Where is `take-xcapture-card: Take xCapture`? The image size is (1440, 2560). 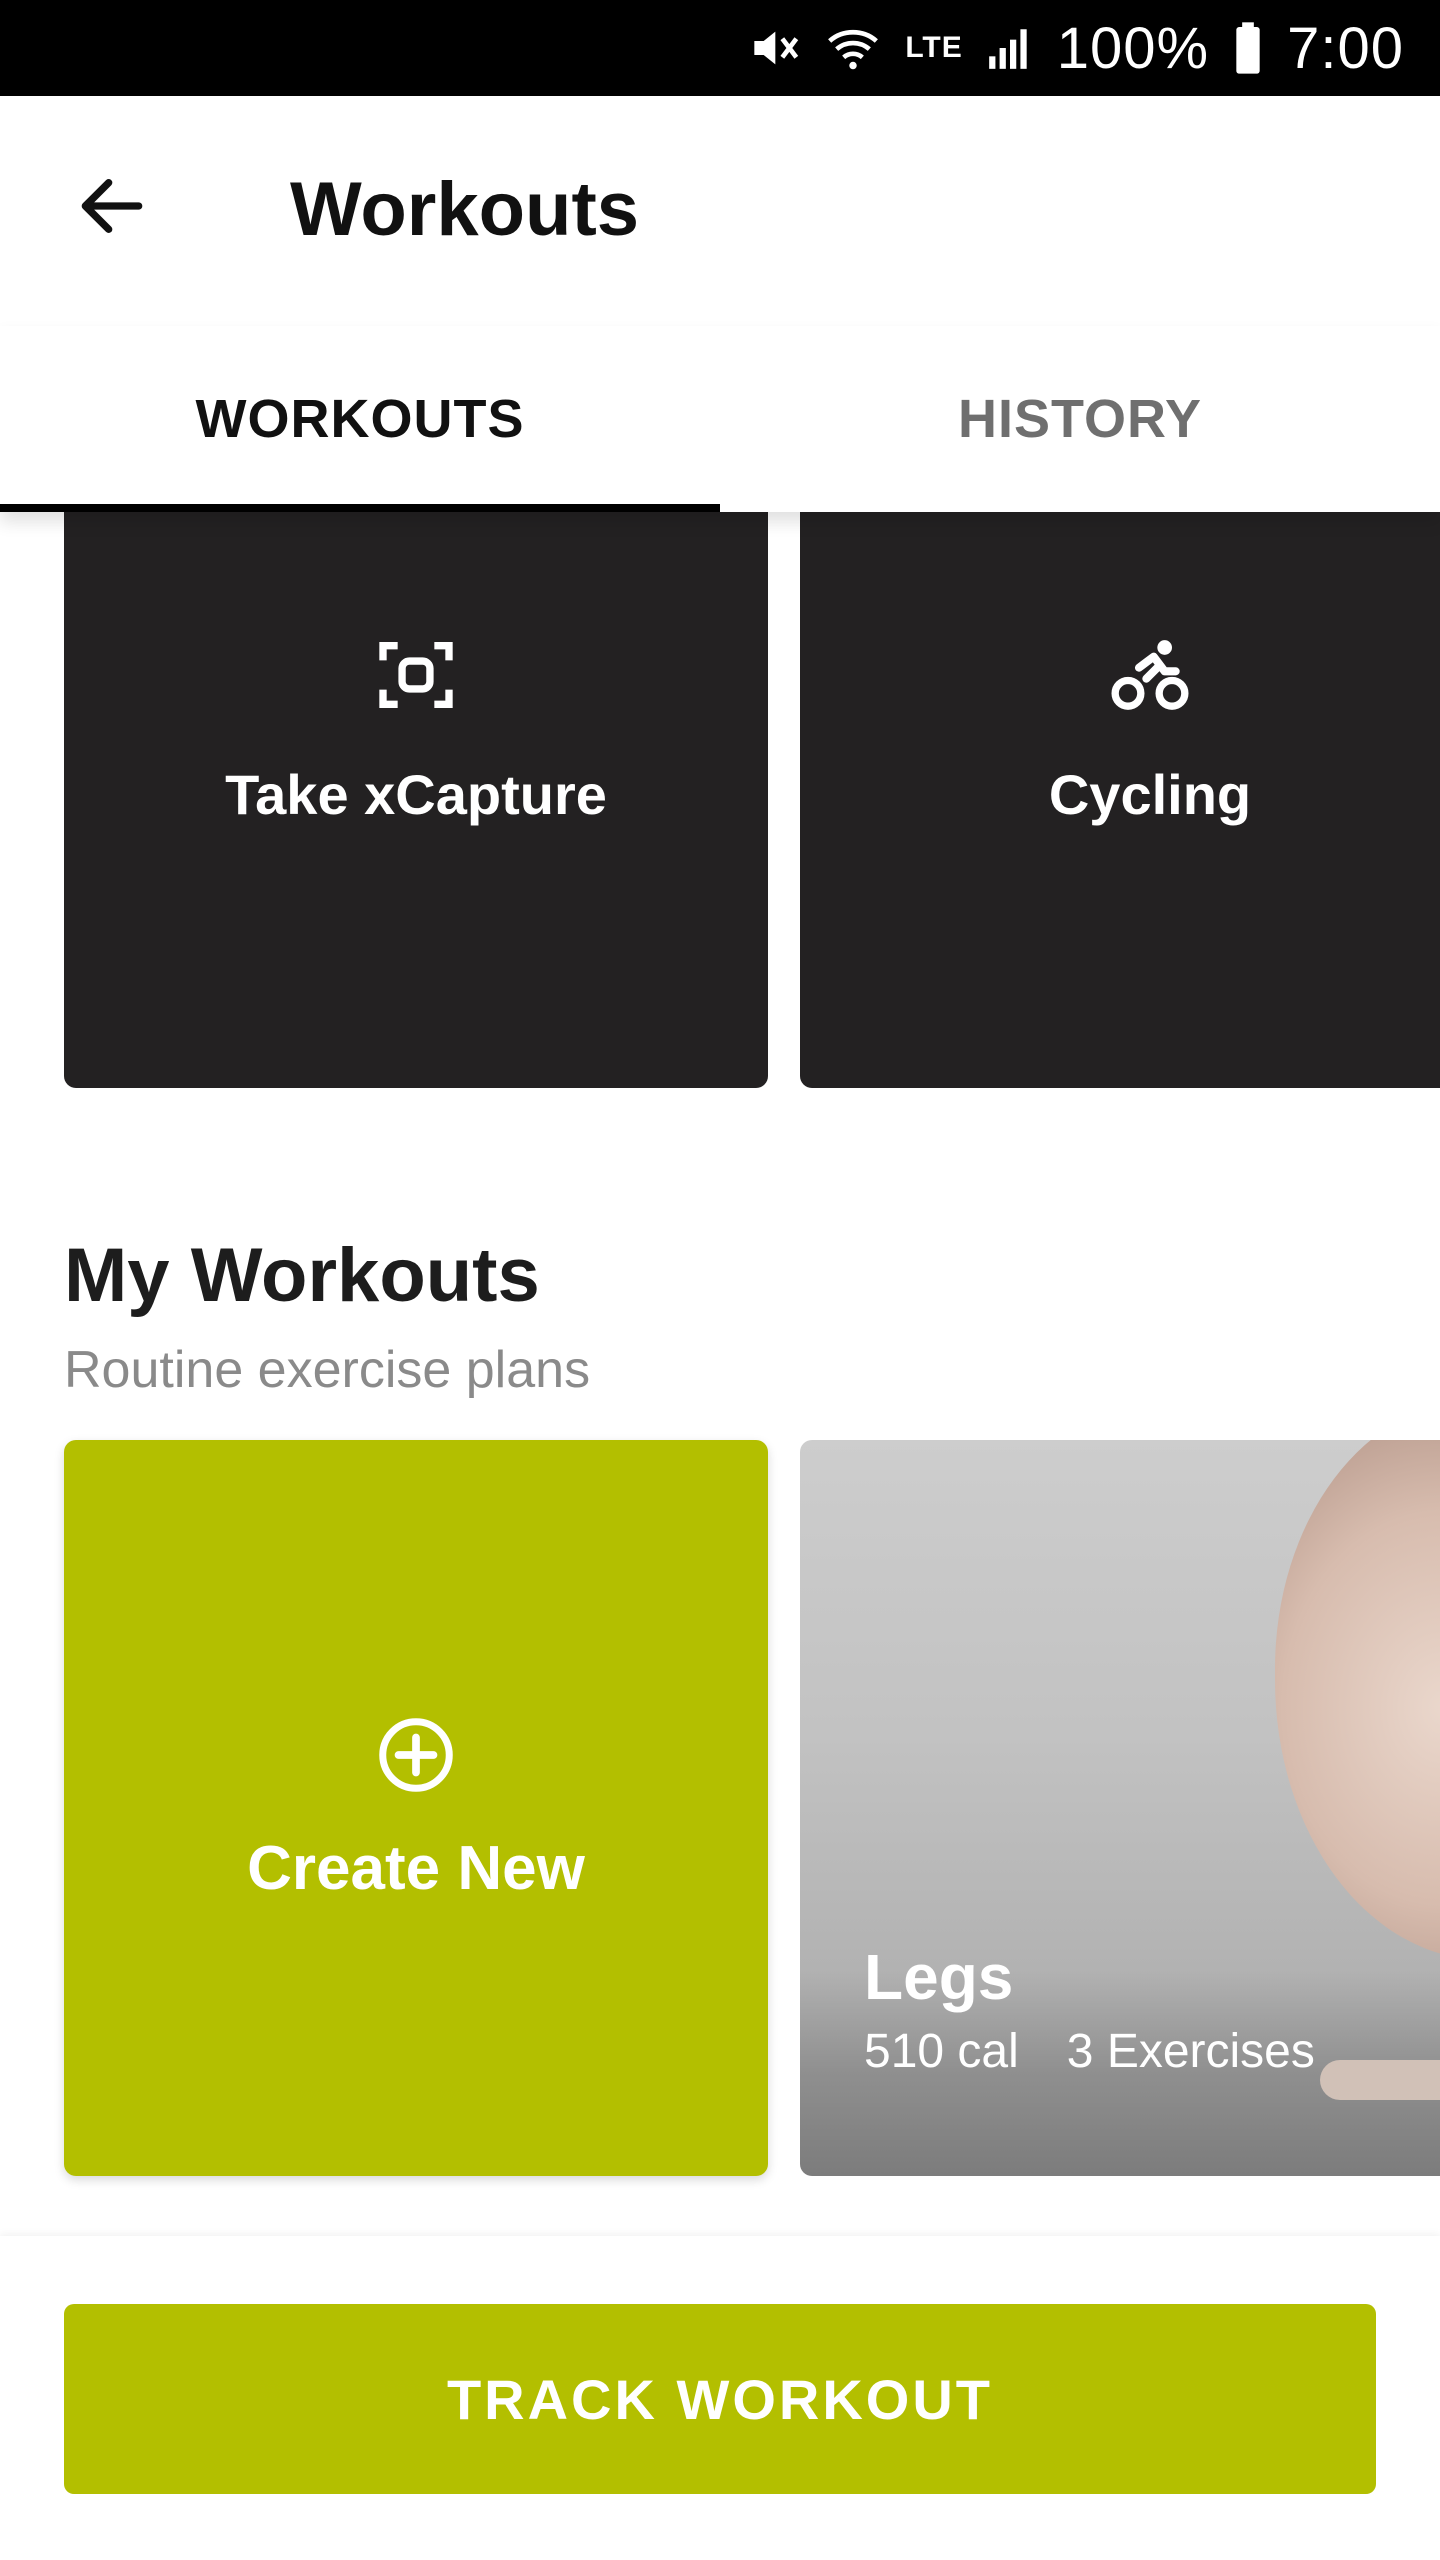
take-xcapture-card: Take xCapture is located at coordinates (416, 800).